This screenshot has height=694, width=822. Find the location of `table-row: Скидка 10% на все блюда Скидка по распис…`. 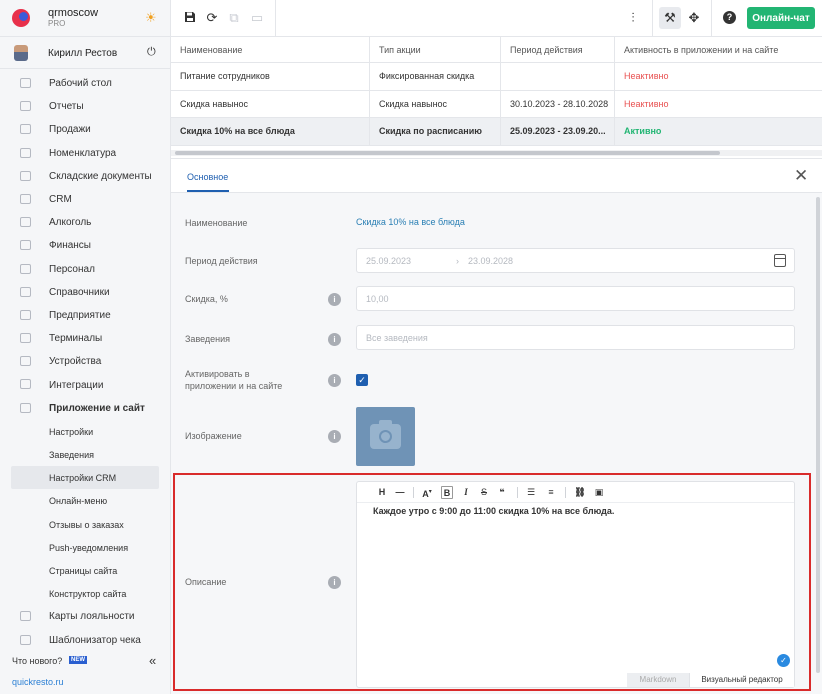

table-row: Скидка 10% на все блюда Скидка по распис… is located at coordinates (496, 132).